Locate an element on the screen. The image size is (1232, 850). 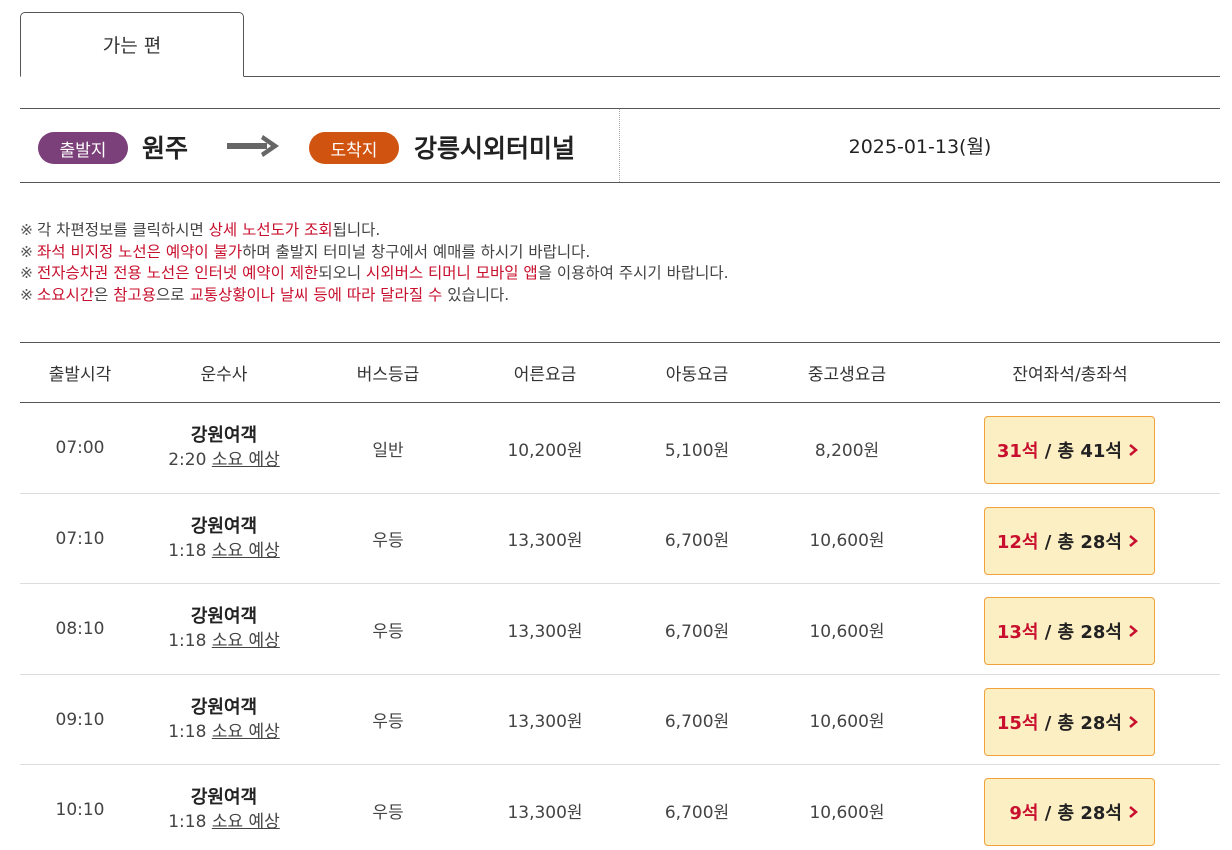
remaining-seats: 31석 is located at coordinates (1017, 451).